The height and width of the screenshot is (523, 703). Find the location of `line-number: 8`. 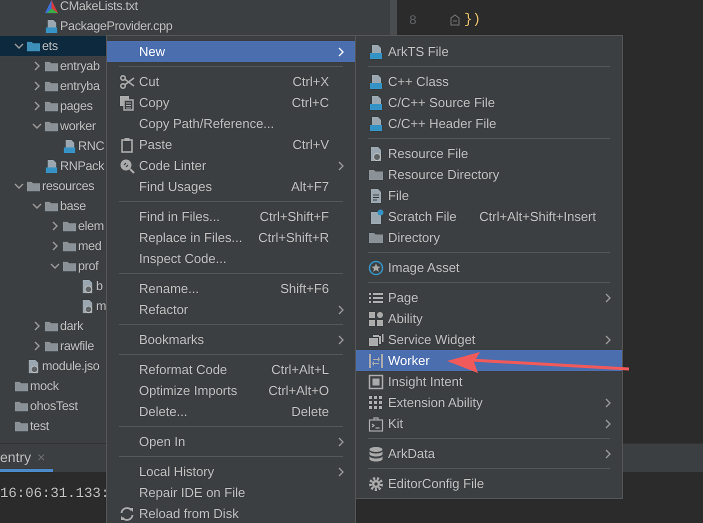

line-number: 8 is located at coordinates (413, 20).